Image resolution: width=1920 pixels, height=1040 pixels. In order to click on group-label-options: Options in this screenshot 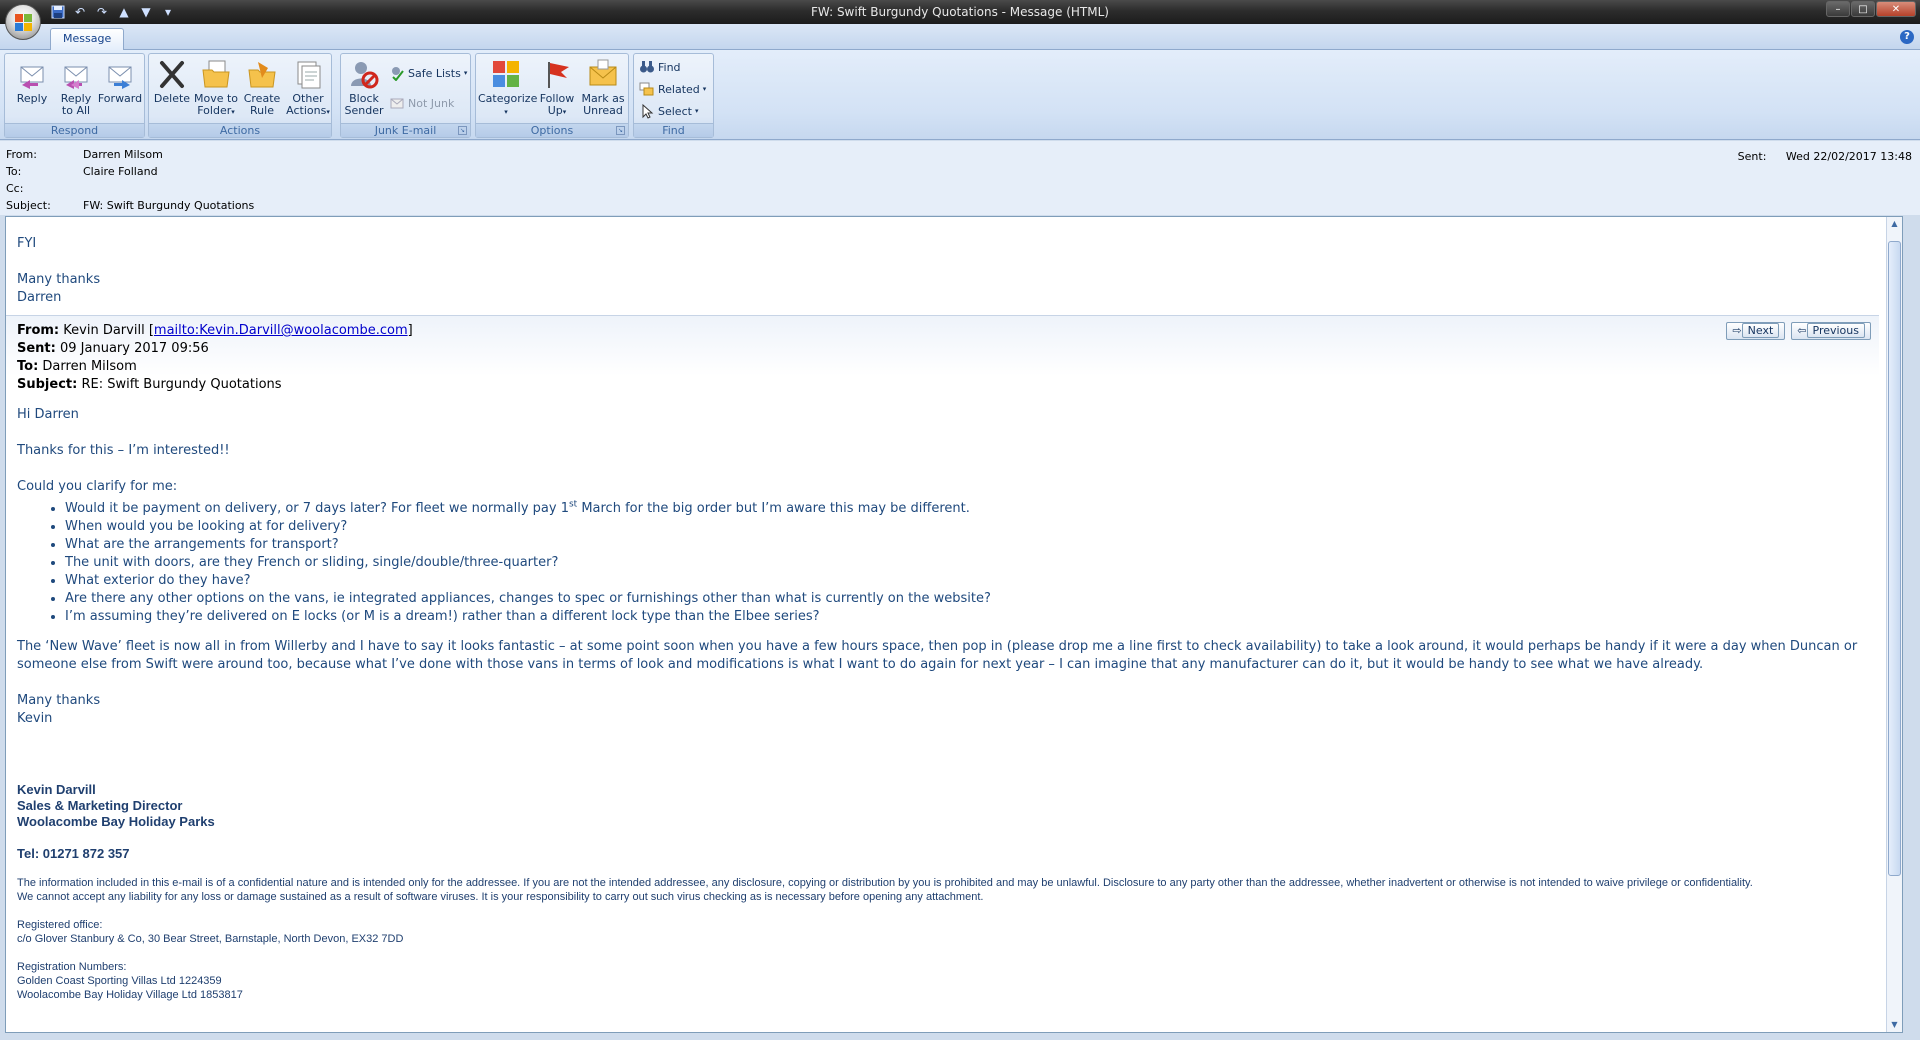, I will do `click(552, 130)`.